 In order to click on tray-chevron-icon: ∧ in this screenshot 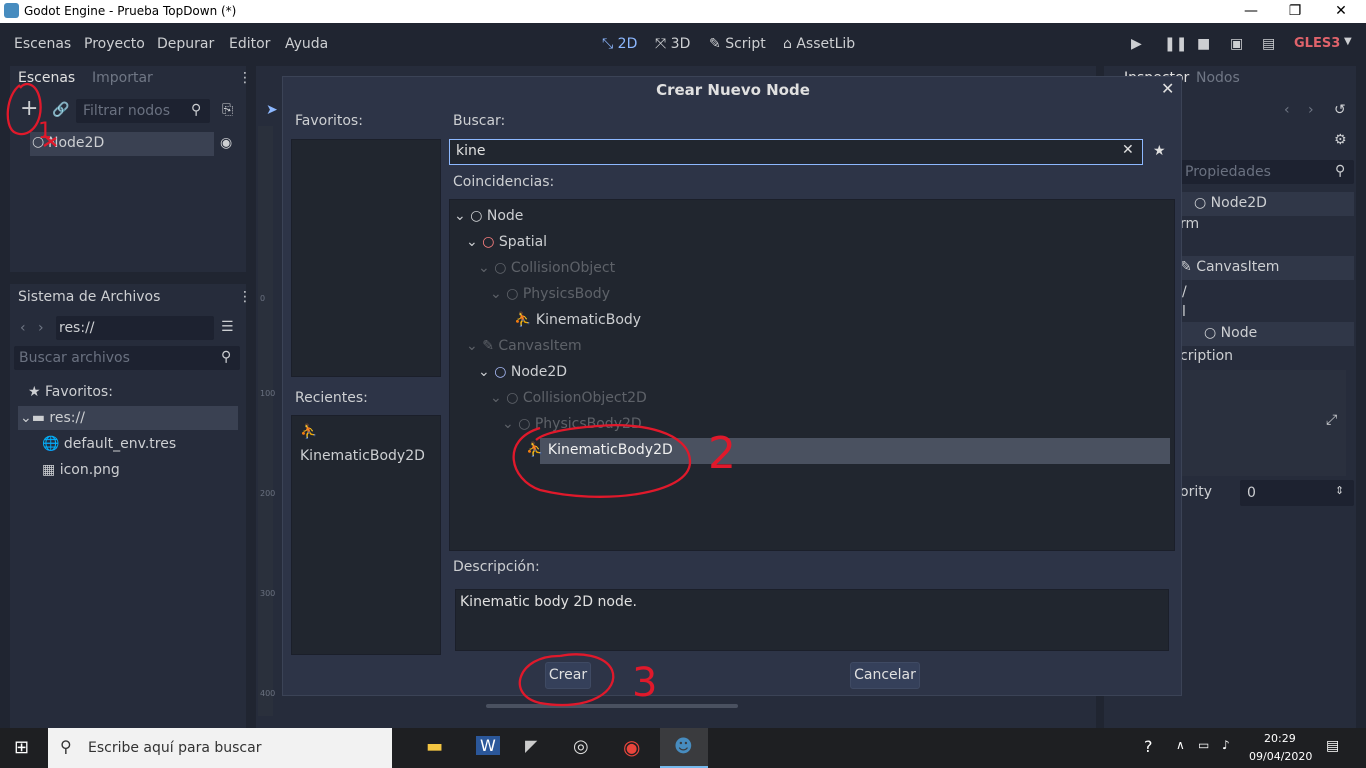, I will do `click(1180, 745)`.